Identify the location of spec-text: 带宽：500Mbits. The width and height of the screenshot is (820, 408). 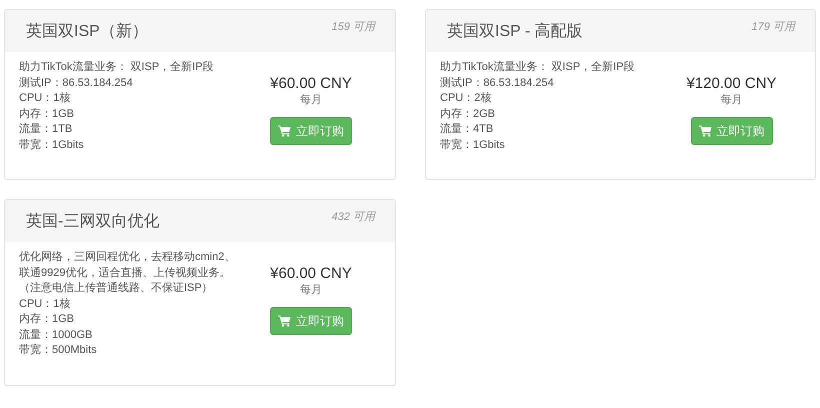
(58, 350).